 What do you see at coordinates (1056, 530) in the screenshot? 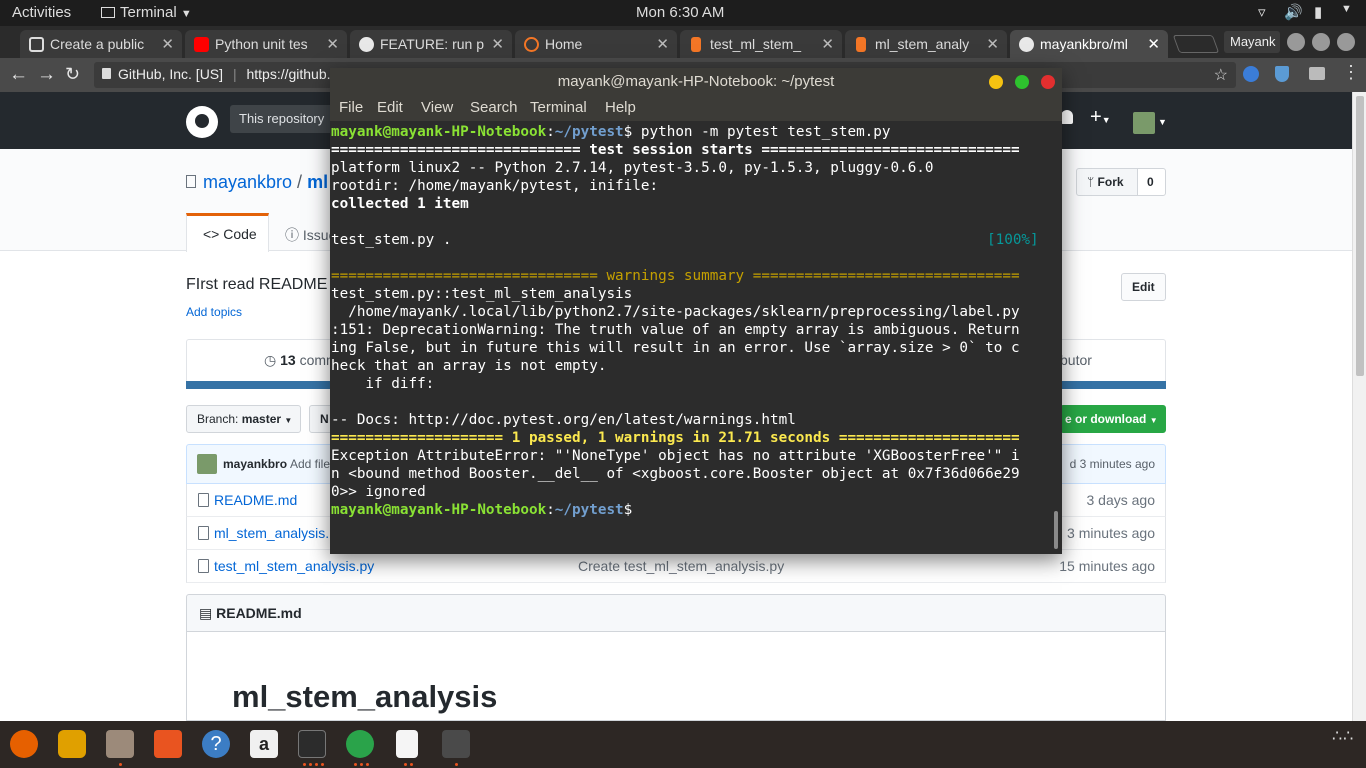
I see `terminal-scrollbar` at bounding box center [1056, 530].